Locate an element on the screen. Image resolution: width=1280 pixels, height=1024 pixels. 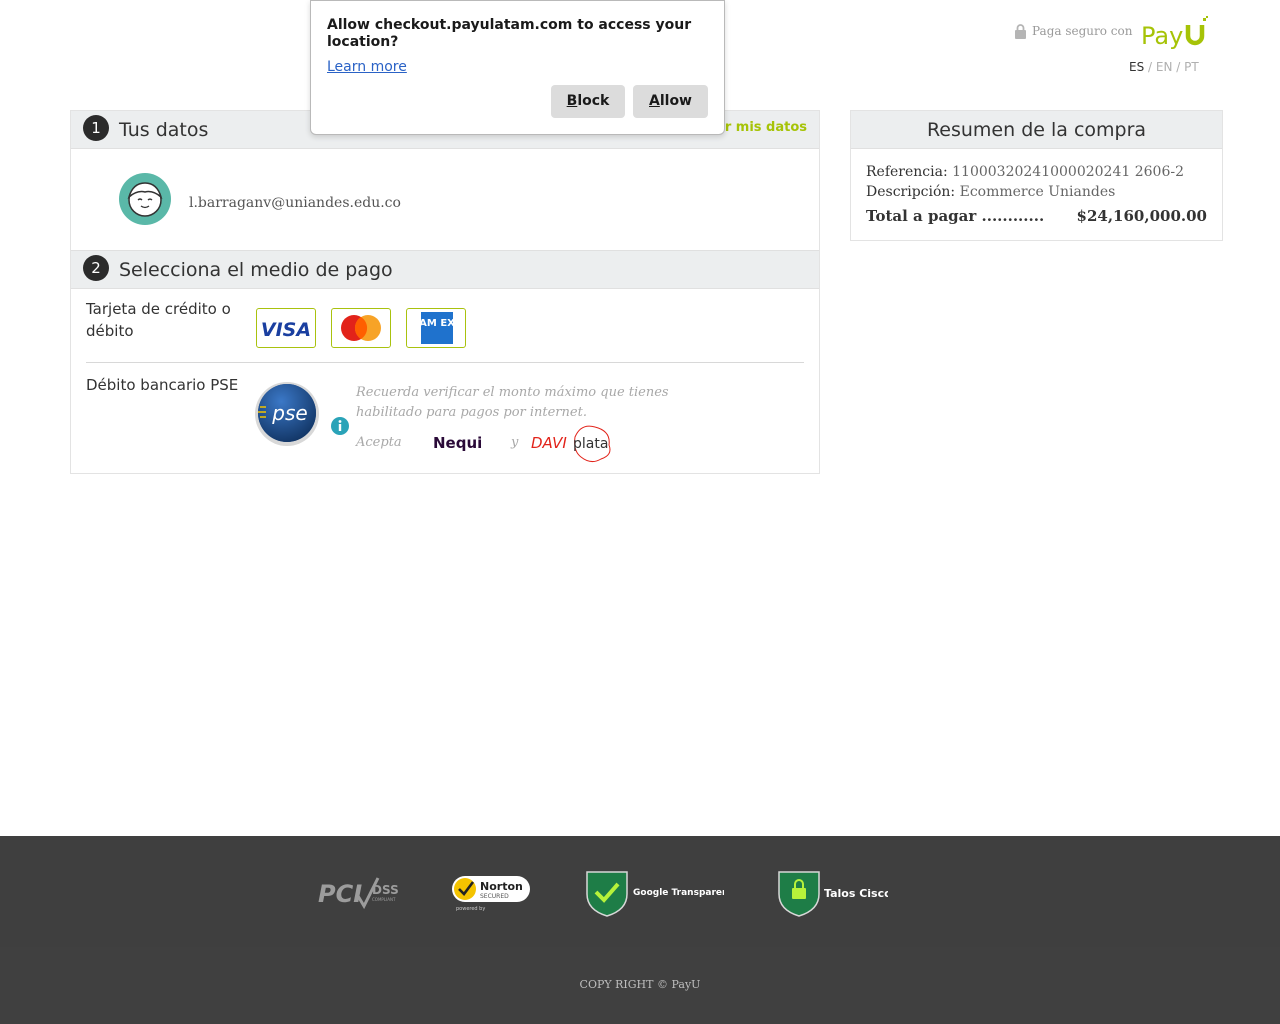
block-label: lock is located at coordinates (593, 101).